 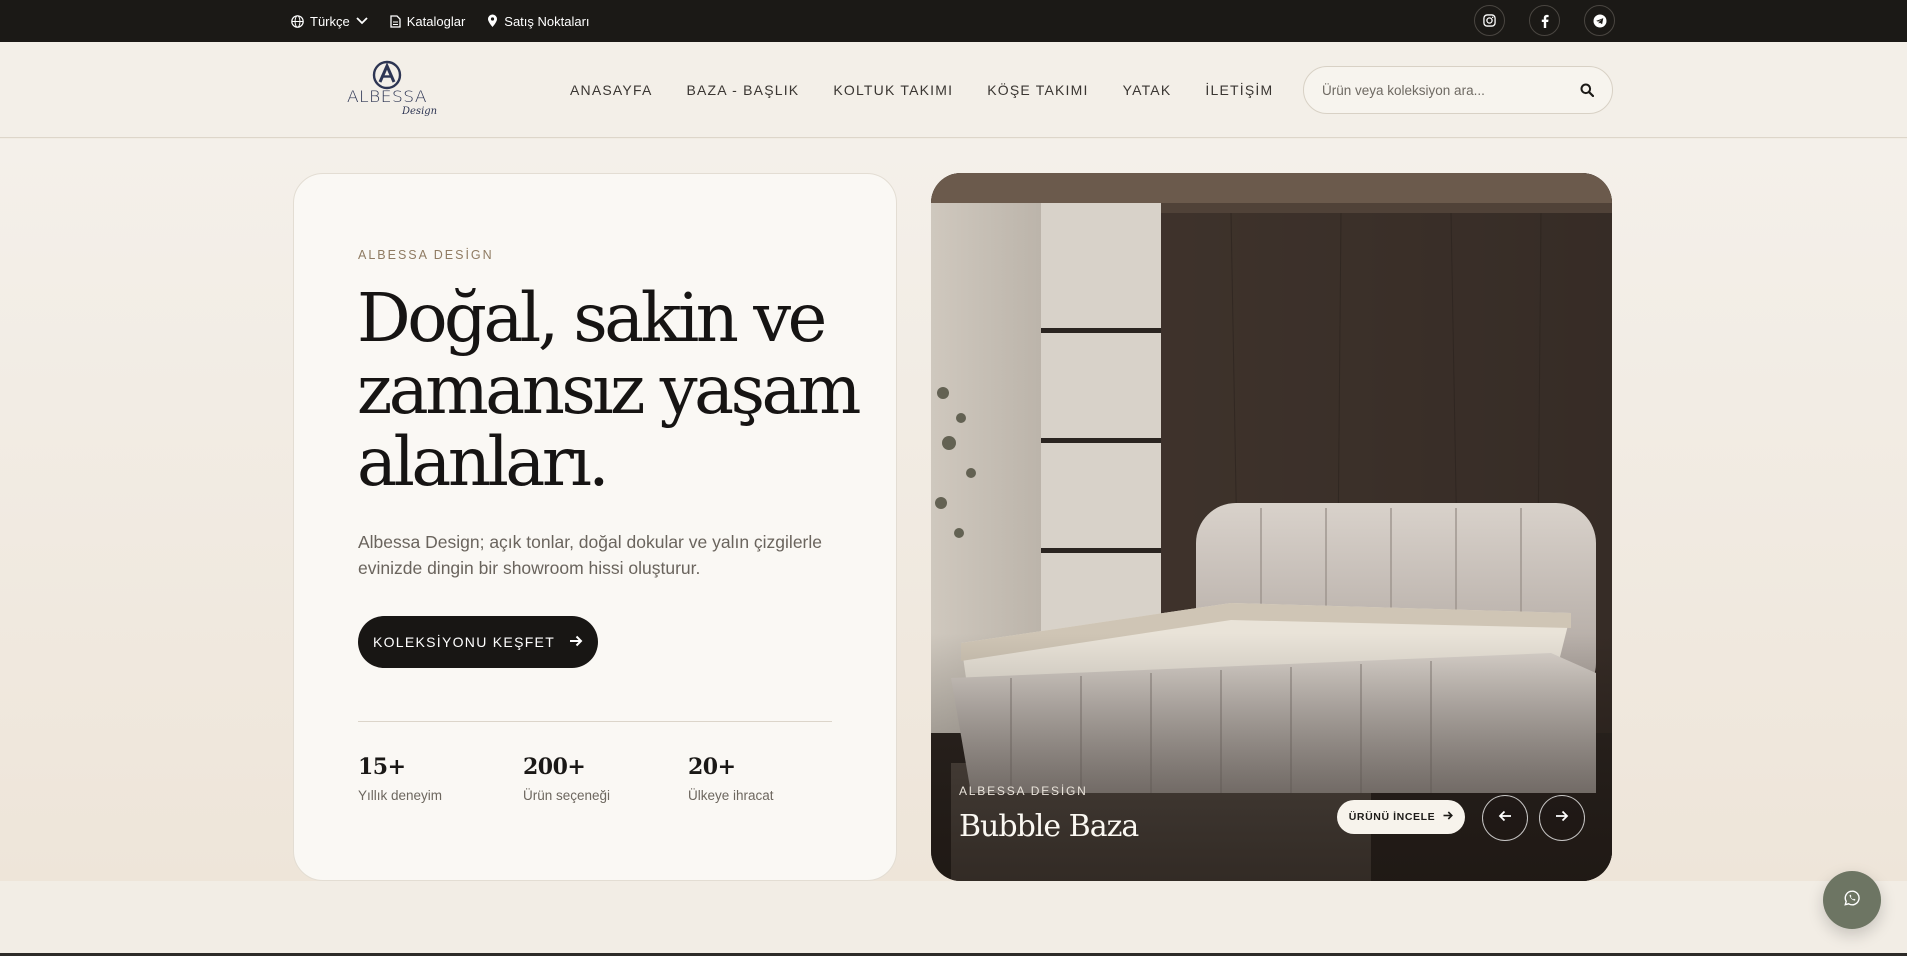 I want to click on nav-item-bed-base: BAZA - BAŞLIK, so click(x=742, y=90).